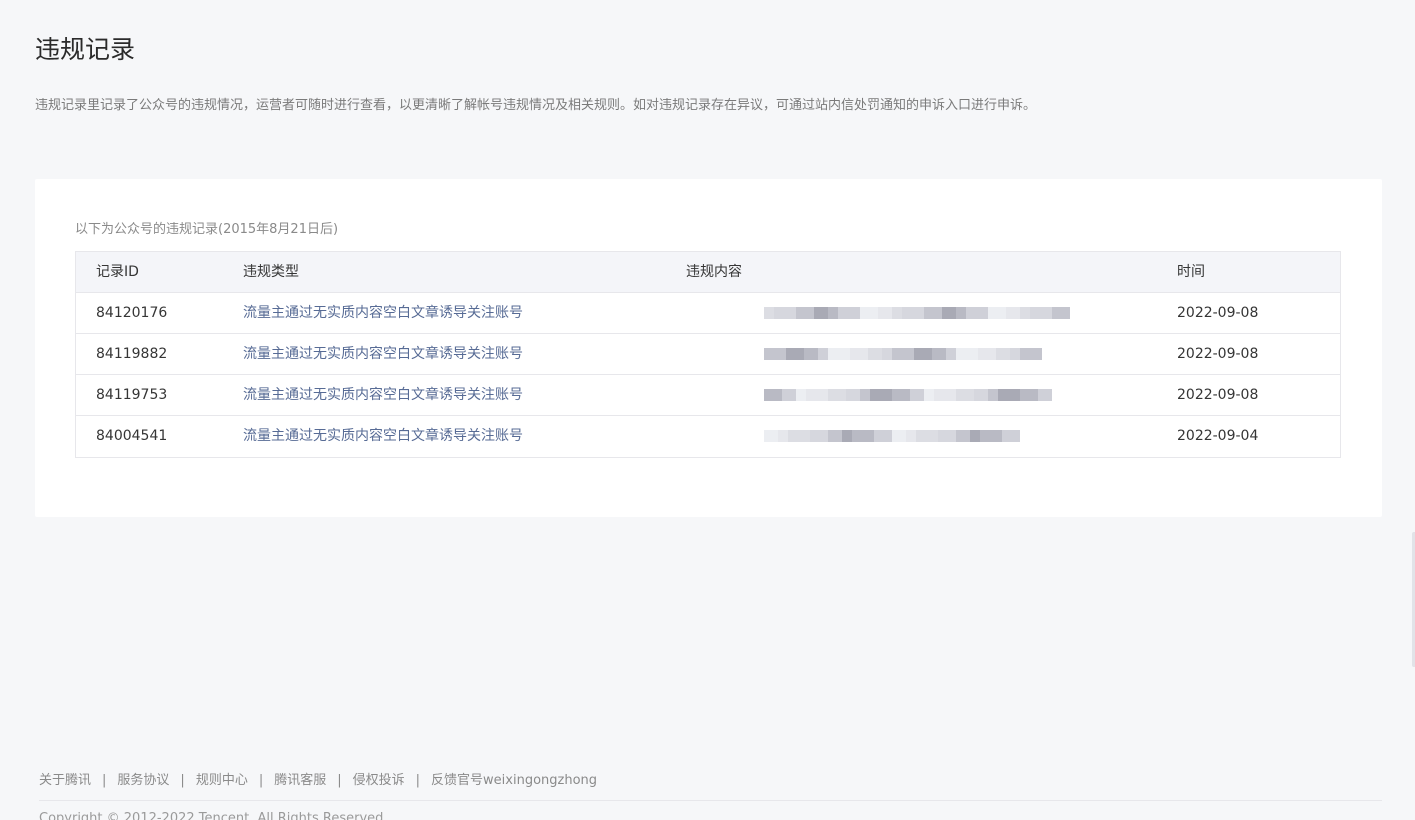 This screenshot has width=1415, height=820. What do you see at coordinates (117, 272) in the screenshot?
I see `column-header-id: 记录ID` at bounding box center [117, 272].